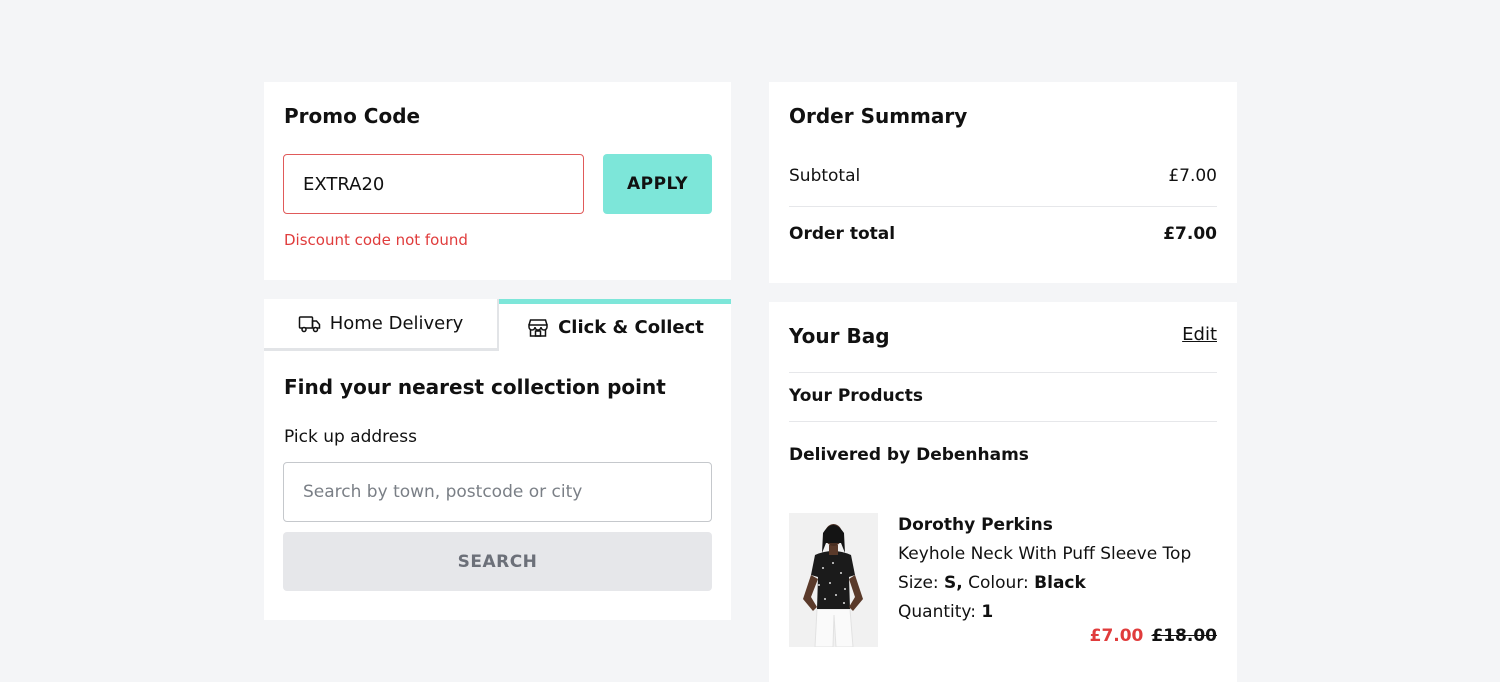 The image size is (1500, 682). Describe the element at coordinates (937, 612) in the screenshot. I see `quantity-label: Quantity:` at that location.